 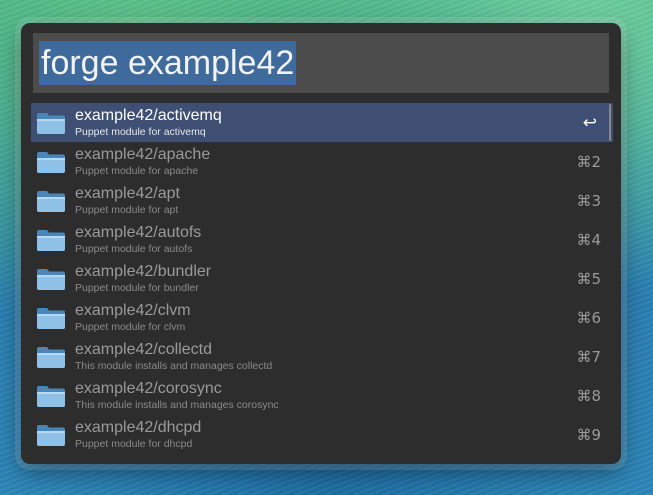 What do you see at coordinates (588, 200) in the screenshot?
I see `shortcut-label: ⌘3` at bounding box center [588, 200].